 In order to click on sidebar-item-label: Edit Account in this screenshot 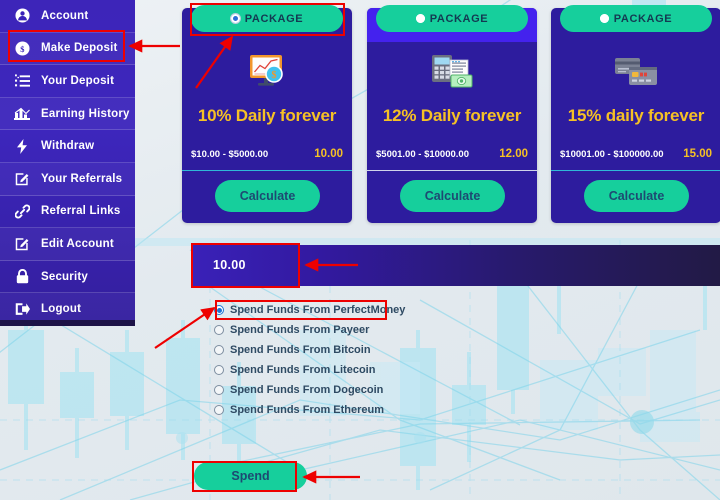, I will do `click(77, 243)`.